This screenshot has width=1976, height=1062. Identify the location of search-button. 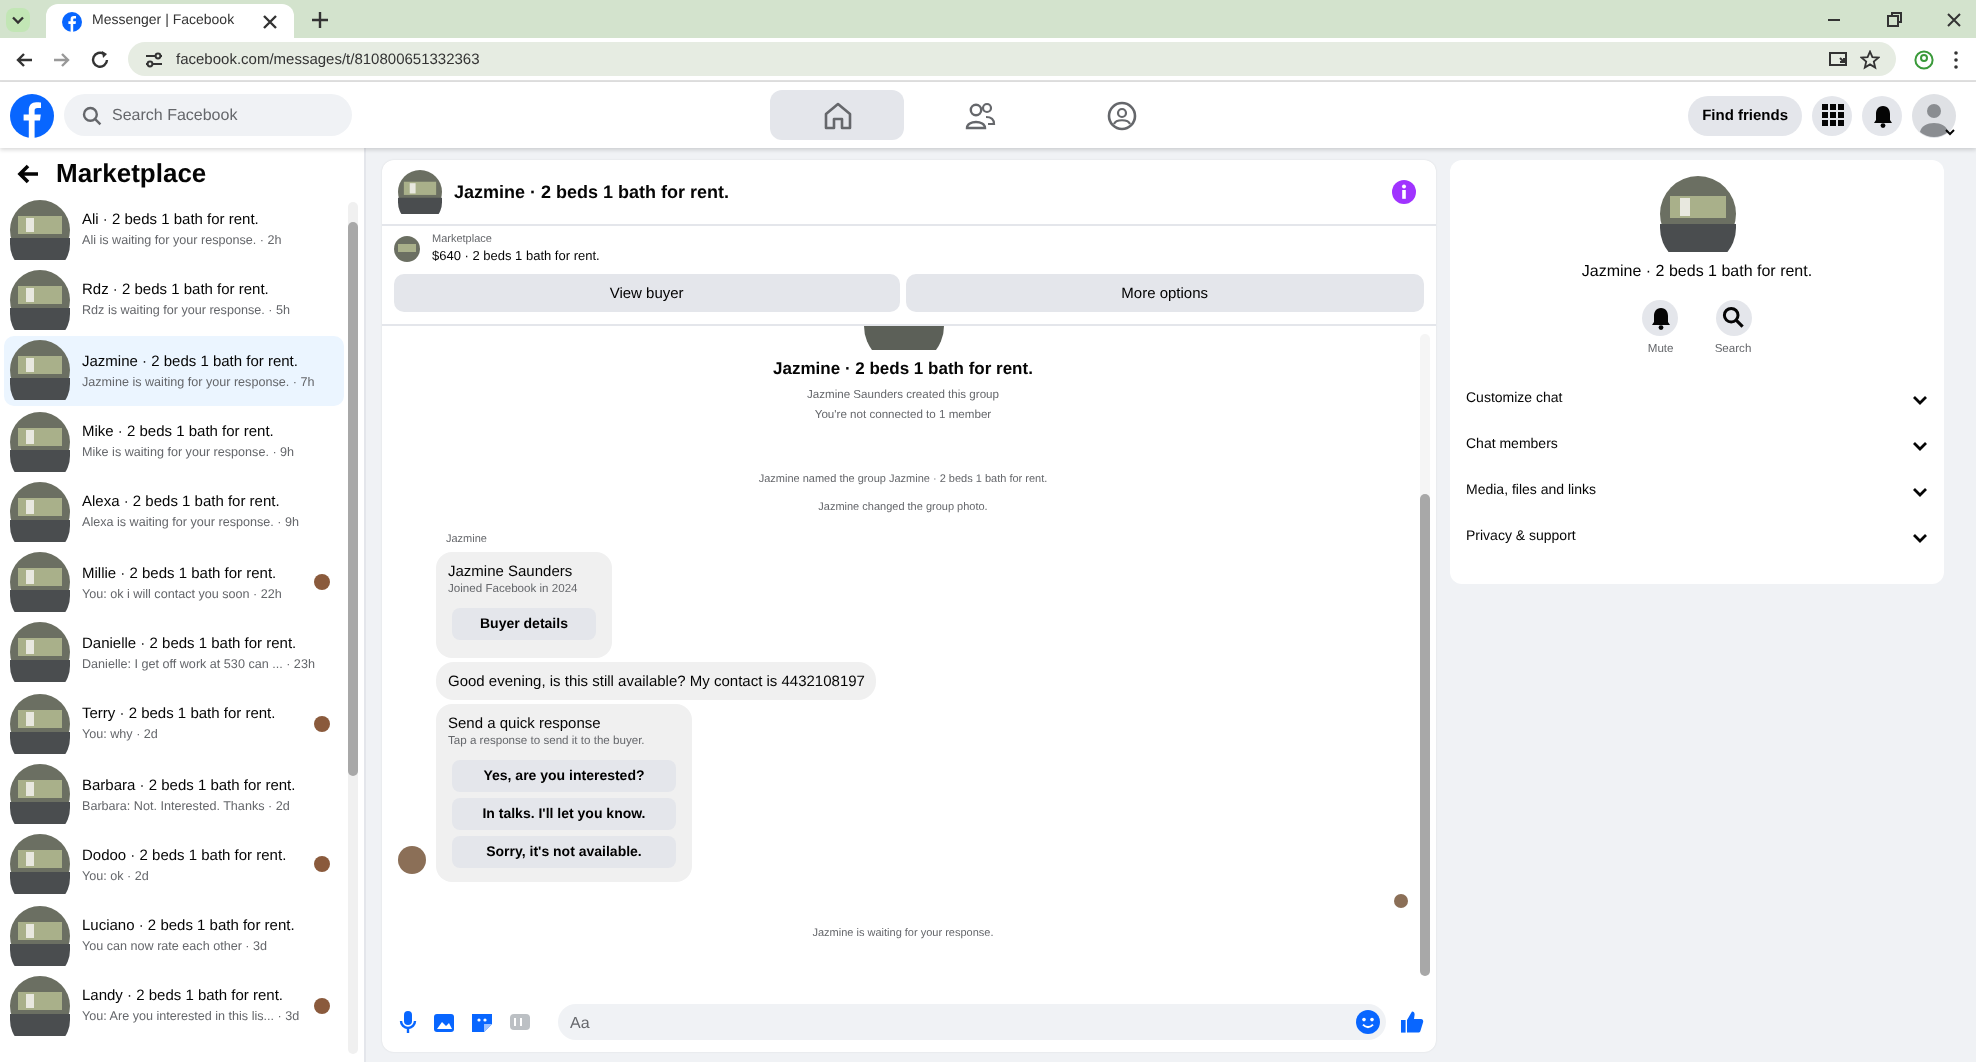
(1733, 318).